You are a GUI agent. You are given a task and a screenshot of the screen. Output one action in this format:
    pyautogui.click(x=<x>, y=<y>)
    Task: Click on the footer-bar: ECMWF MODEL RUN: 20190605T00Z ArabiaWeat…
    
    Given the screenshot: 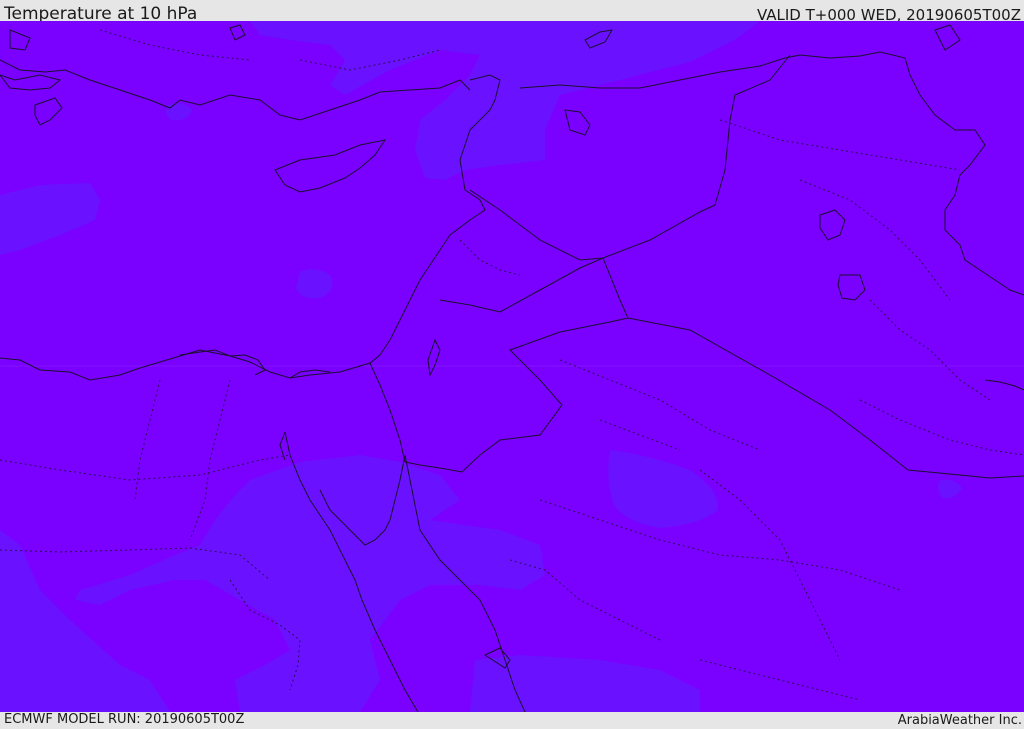 What is the action you would take?
    pyautogui.click(x=512, y=720)
    